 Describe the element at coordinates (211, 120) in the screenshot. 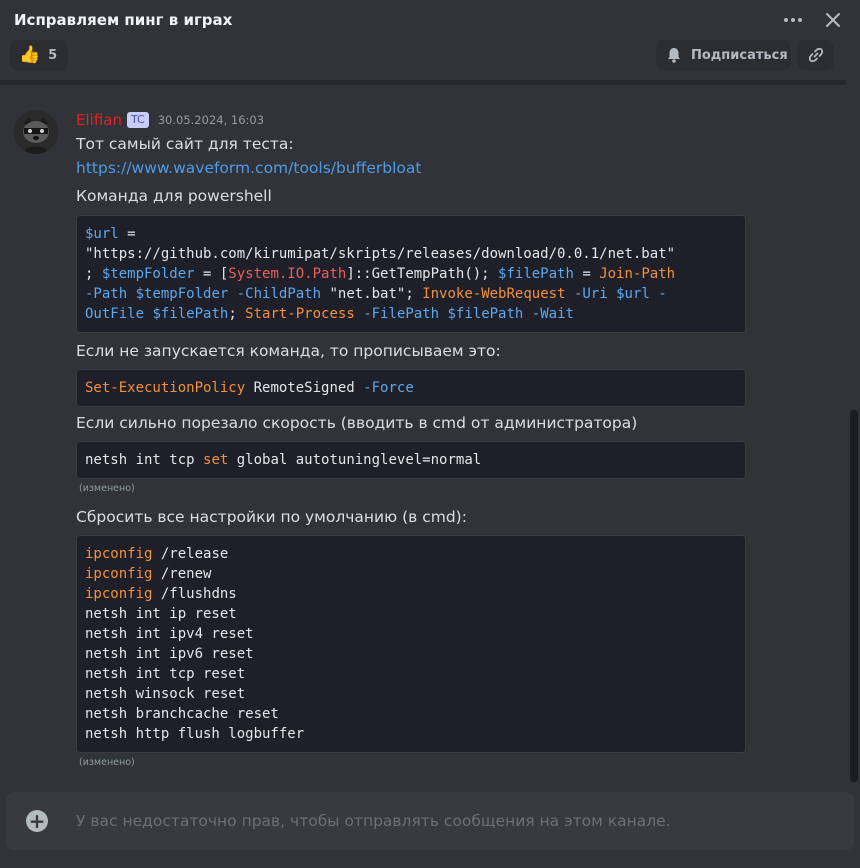

I see `timestamp: 30.05.2024, 16:03` at that location.